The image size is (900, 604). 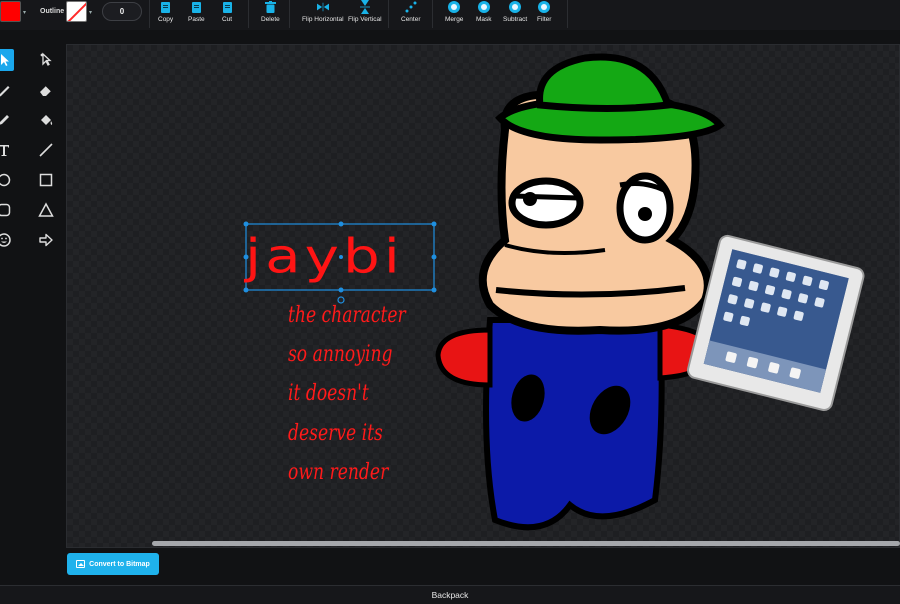 I want to click on note-line: it doesn't, so click(x=328, y=393).